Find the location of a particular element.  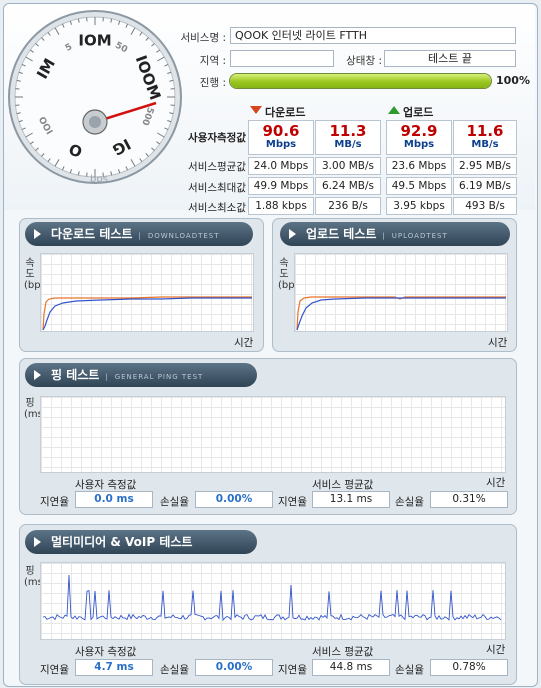

ping-service-label: 서비스 평균값 is located at coordinates (343, 485).